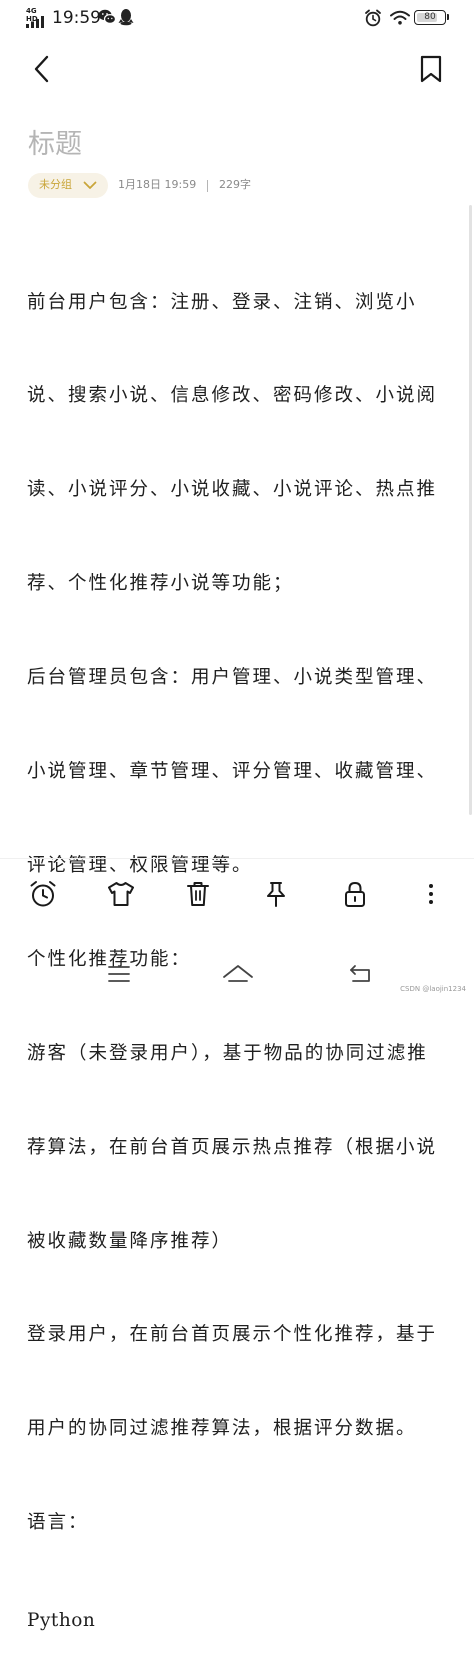  Describe the element at coordinates (232, 772) in the screenshot. I see `body-line: 小说管理、章节管理、评分管理、收藏管理、` at that location.